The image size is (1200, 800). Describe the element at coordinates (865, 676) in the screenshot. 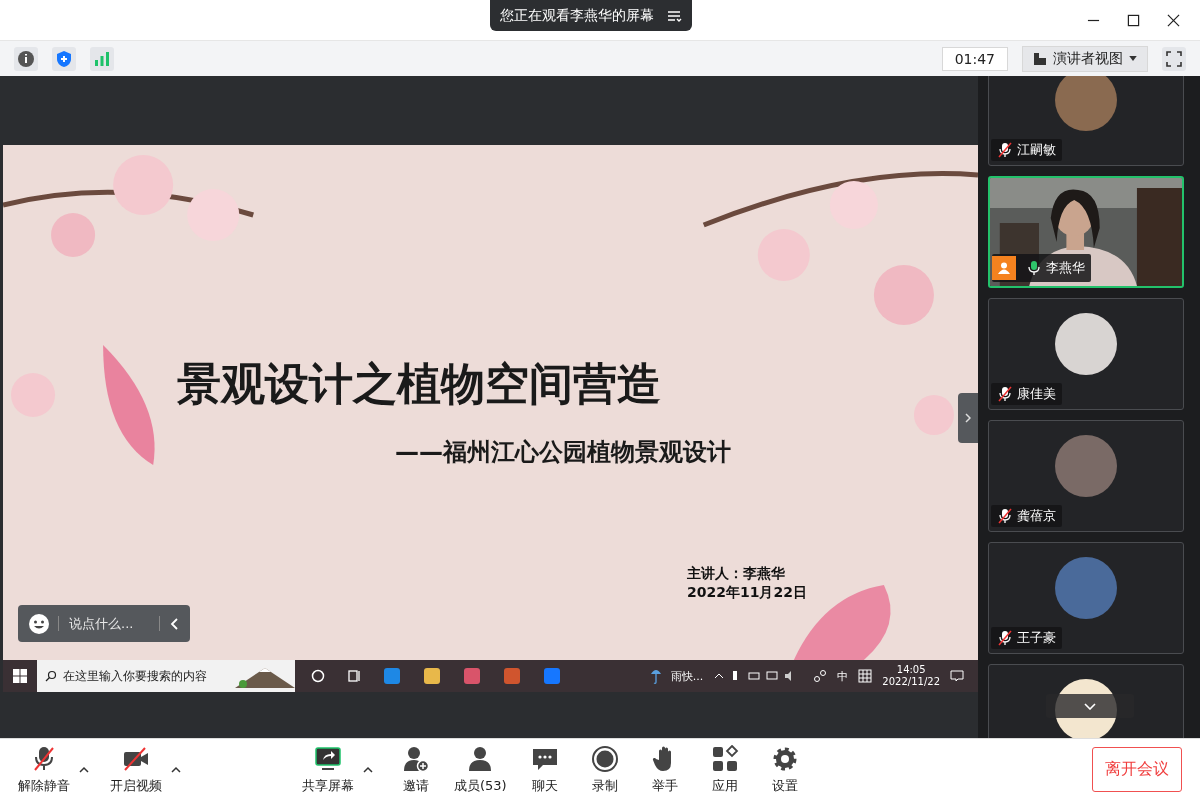

I see `keyboard-grid-icon` at that location.